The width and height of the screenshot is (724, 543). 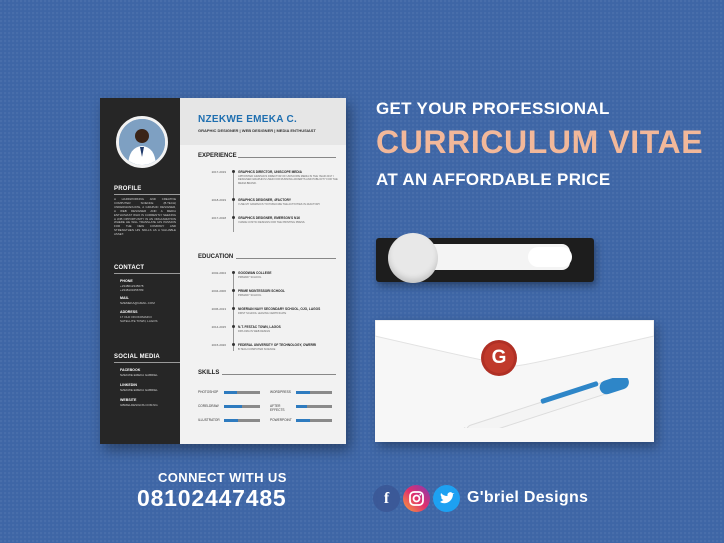 I want to click on twitter-icon, so click(x=446, y=498).